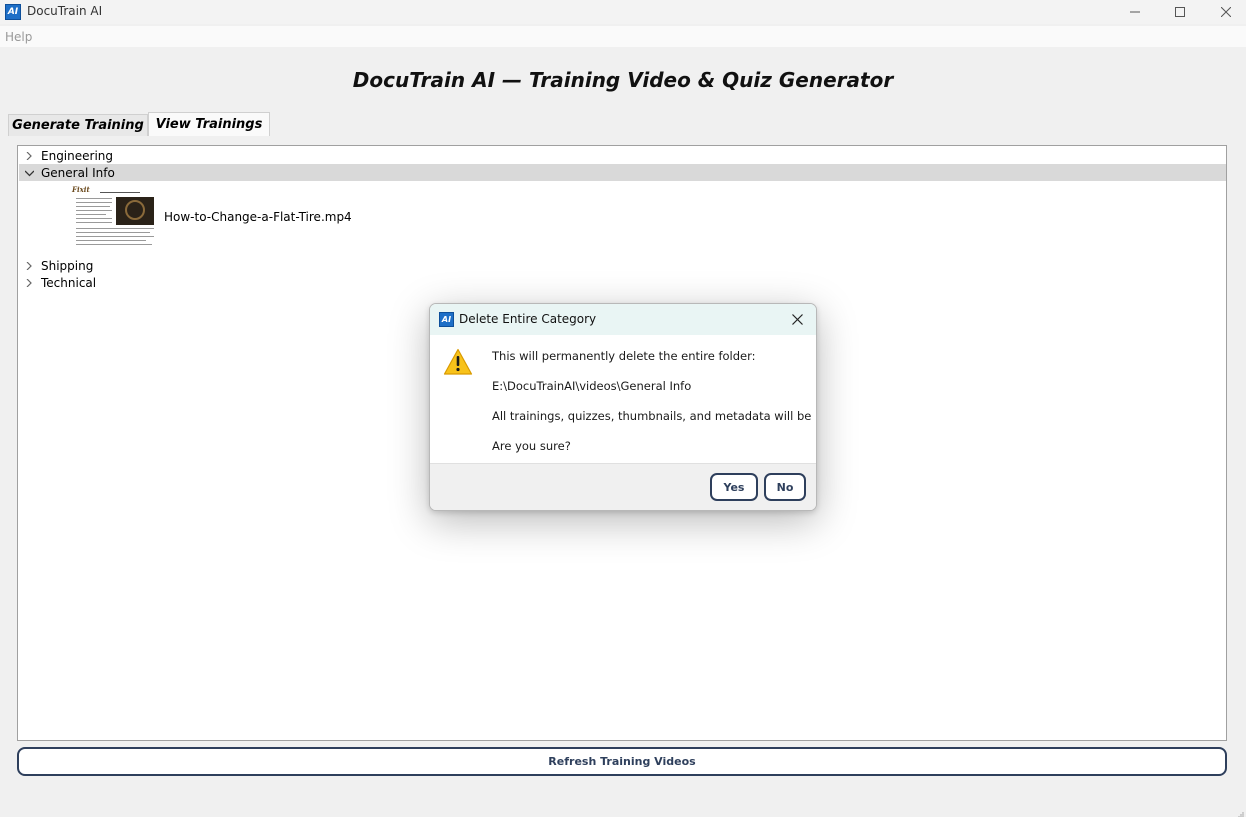 The height and width of the screenshot is (817, 1246). What do you see at coordinates (623, 486) in the screenshot?
I see `dialog-footer: Yes No` at bounding box center [623, 486].